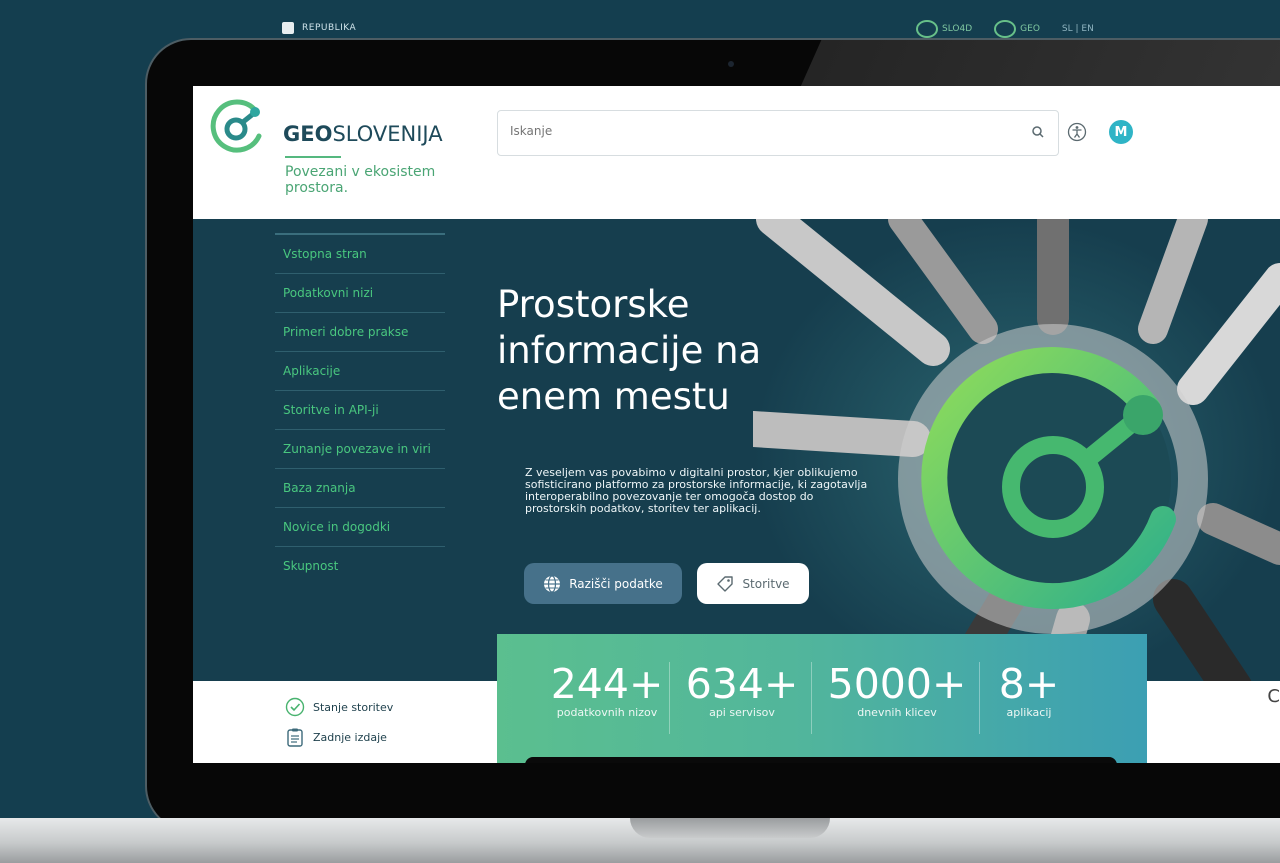 The height and width of the screenshot is (863, 1280). Describe the element at coordinates (1038, 132) in the screenshot. I see `search-icon` at that location.